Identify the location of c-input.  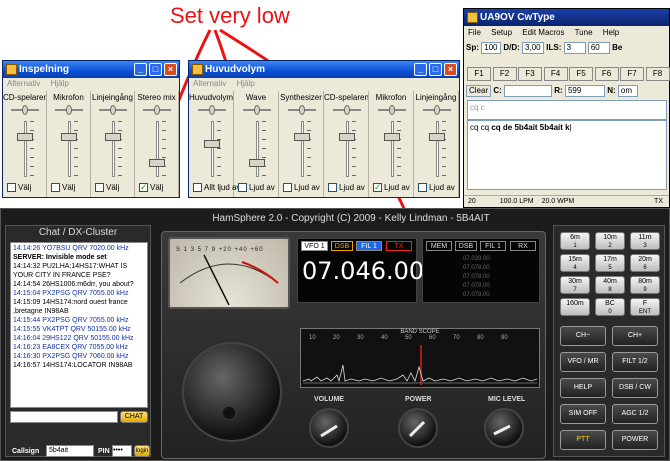
(528, 90).